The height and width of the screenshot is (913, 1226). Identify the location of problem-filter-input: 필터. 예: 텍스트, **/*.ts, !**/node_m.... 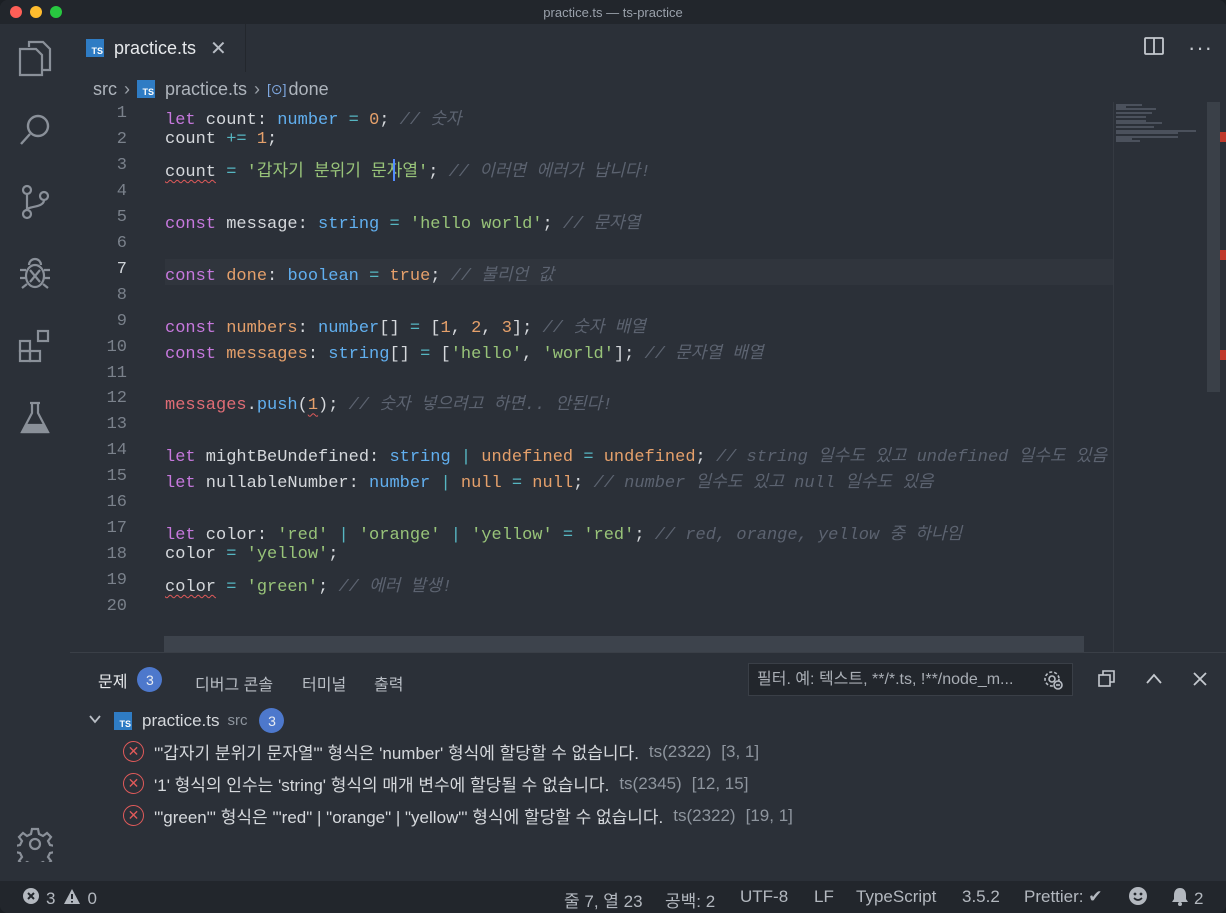
(910, 679).